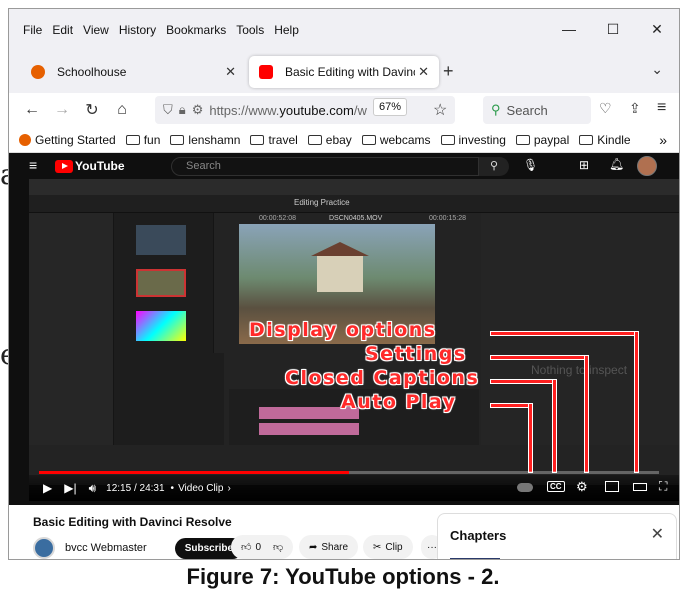 The height and width of the screenshot is (598, 686). I want to click on color-gradient-thumbnail, so click(161, 326).